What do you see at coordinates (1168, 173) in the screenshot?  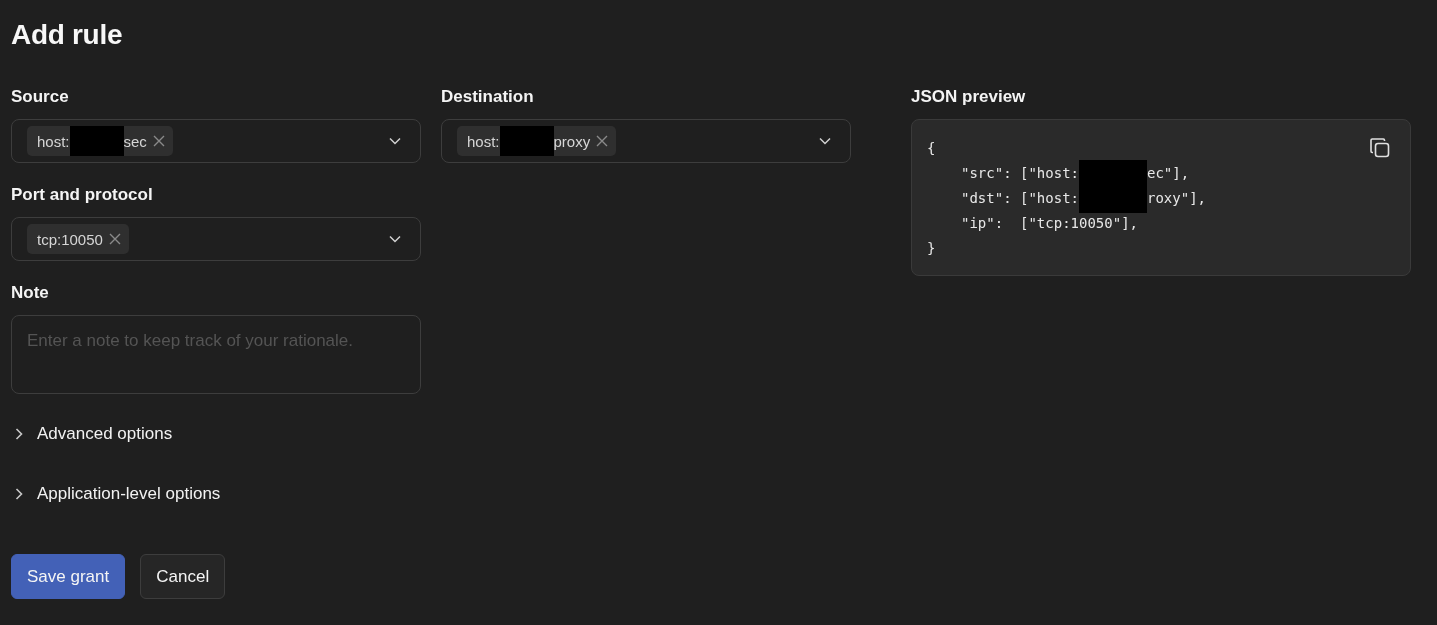 I see `code-text: ec"],` at bounding box center [1168, 173].